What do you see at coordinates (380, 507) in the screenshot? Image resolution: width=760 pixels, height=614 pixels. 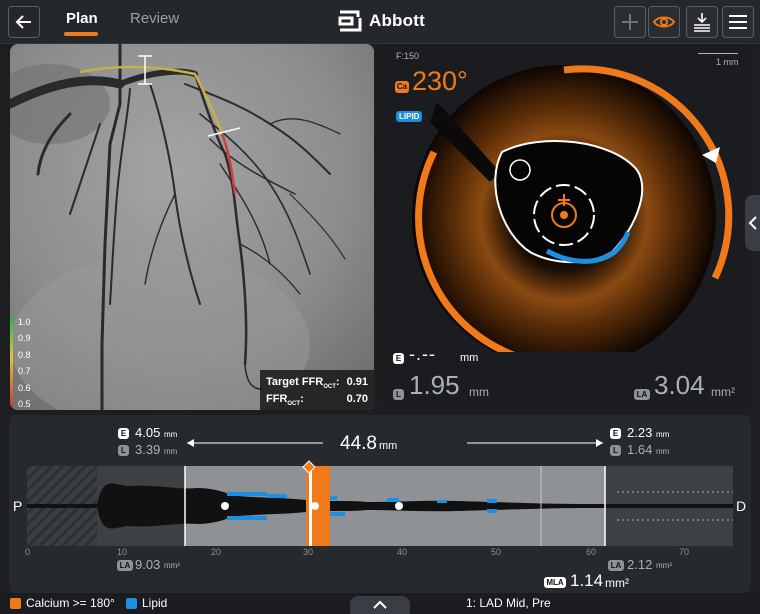 I see `longitudinal-lumen-view` at bounding box center [380, 507].